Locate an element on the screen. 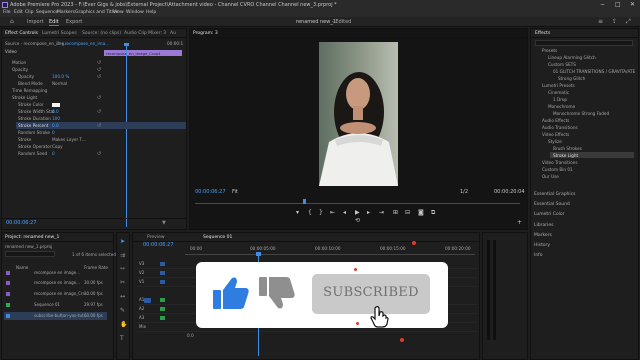 The image size is (640, 360). project-item: Sequence 01 29.97 fps is located at coordinates (55, 305).